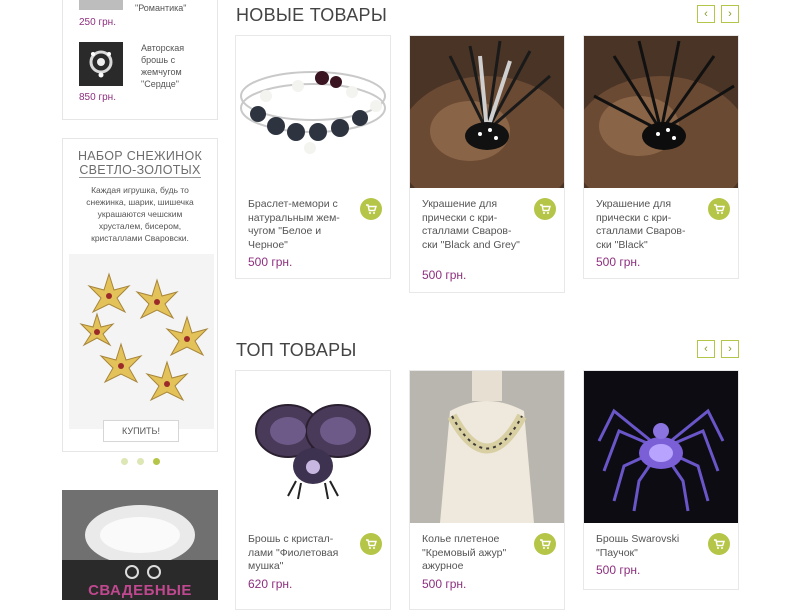 The height and width of the screenshot is (610, 800). Describe the element at coordinates (312, 15) in the screenshot. I see `section-title-new: НОВЫЕ ТОВАРЫ` at that location.